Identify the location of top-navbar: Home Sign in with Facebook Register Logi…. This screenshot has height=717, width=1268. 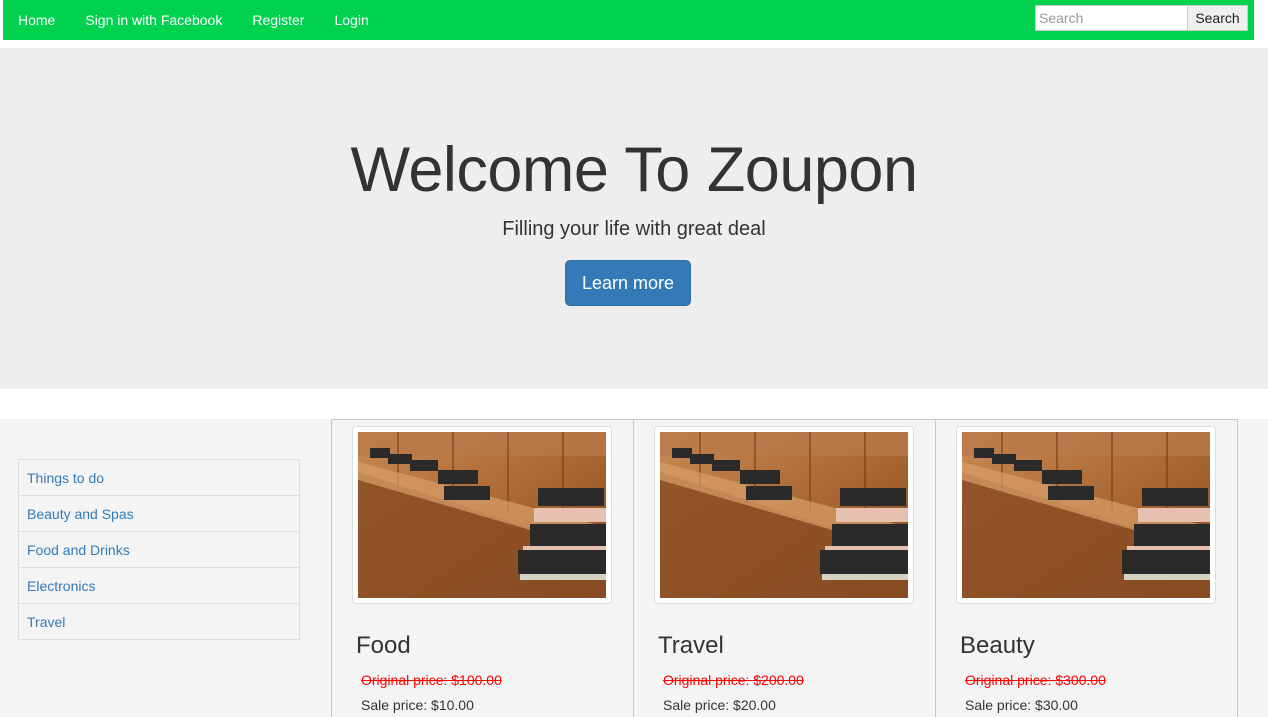
(628, 20).